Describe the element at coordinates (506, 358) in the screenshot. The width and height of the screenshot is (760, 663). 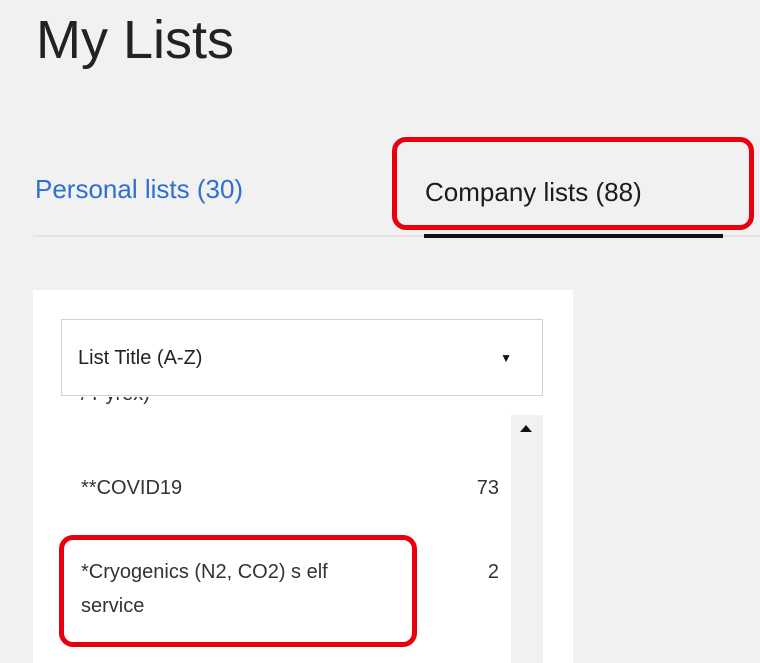
I see `caret-down-icon: ▼` at that location.